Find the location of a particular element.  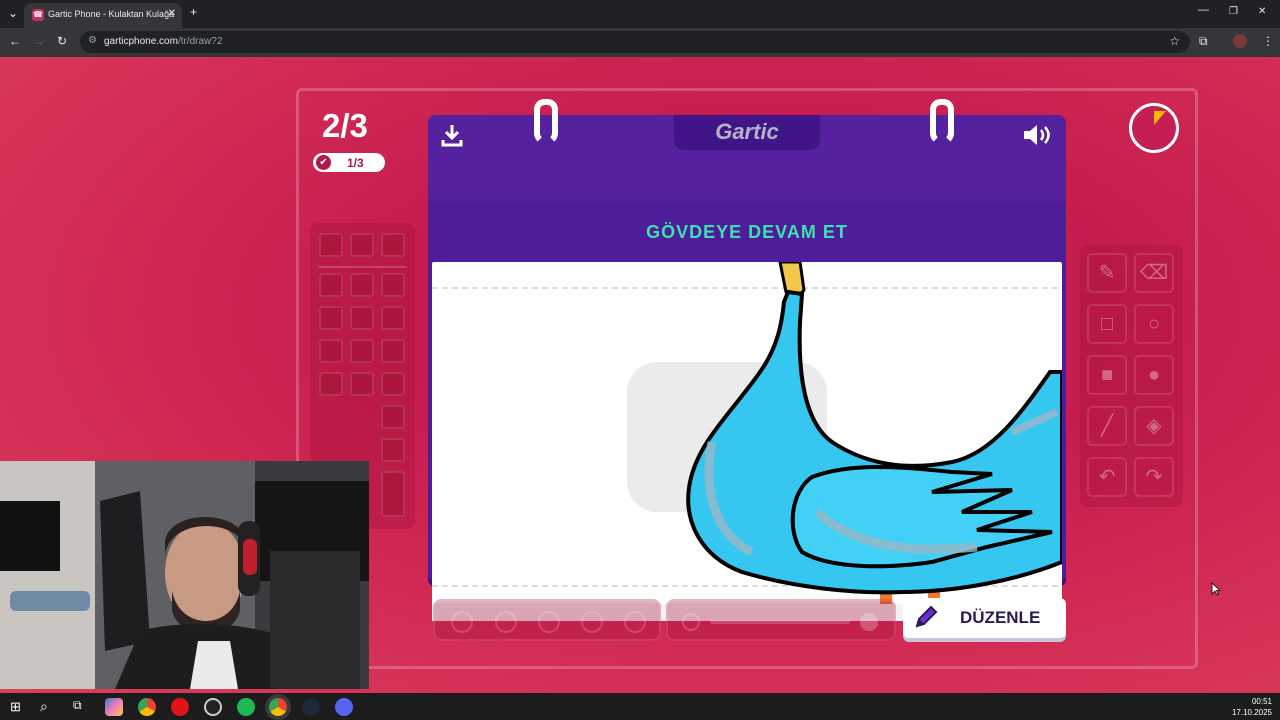

edit-button: DÜZENLE is located at coordinates (984, 618).